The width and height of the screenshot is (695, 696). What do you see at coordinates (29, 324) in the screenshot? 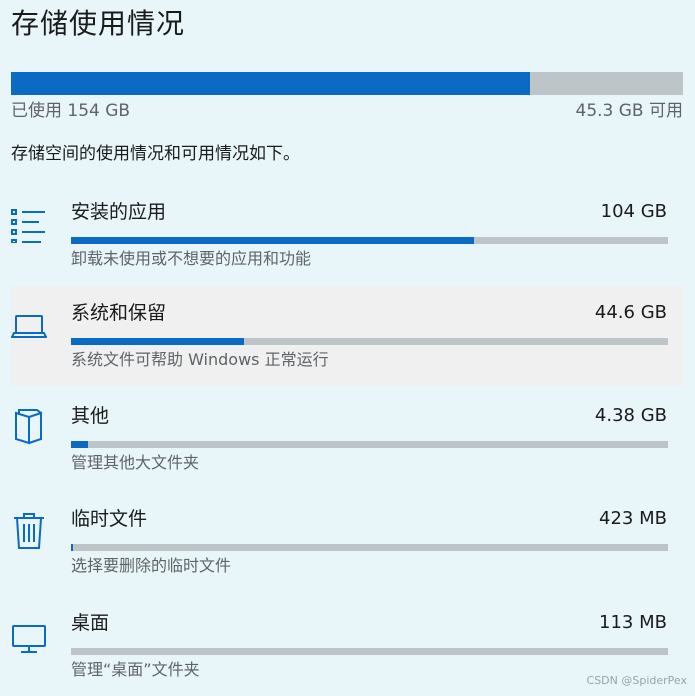
I see `laptop-icon` at bounding box center [29, 324].